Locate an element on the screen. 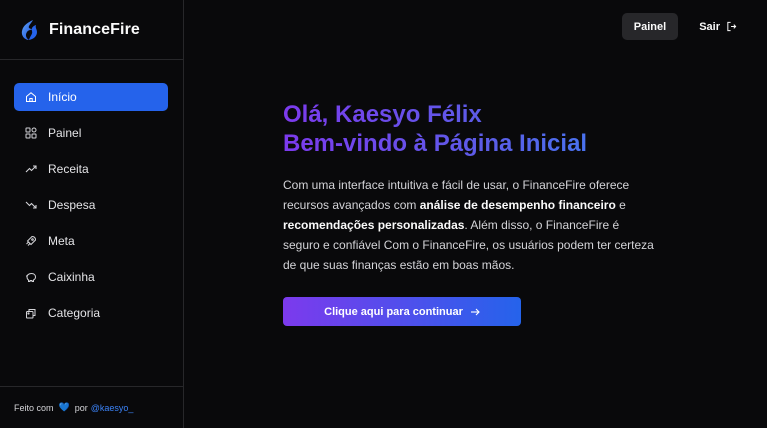 This screenshot has width=767, height=428. logout-button: Sair is located at coordinates (718, 27).